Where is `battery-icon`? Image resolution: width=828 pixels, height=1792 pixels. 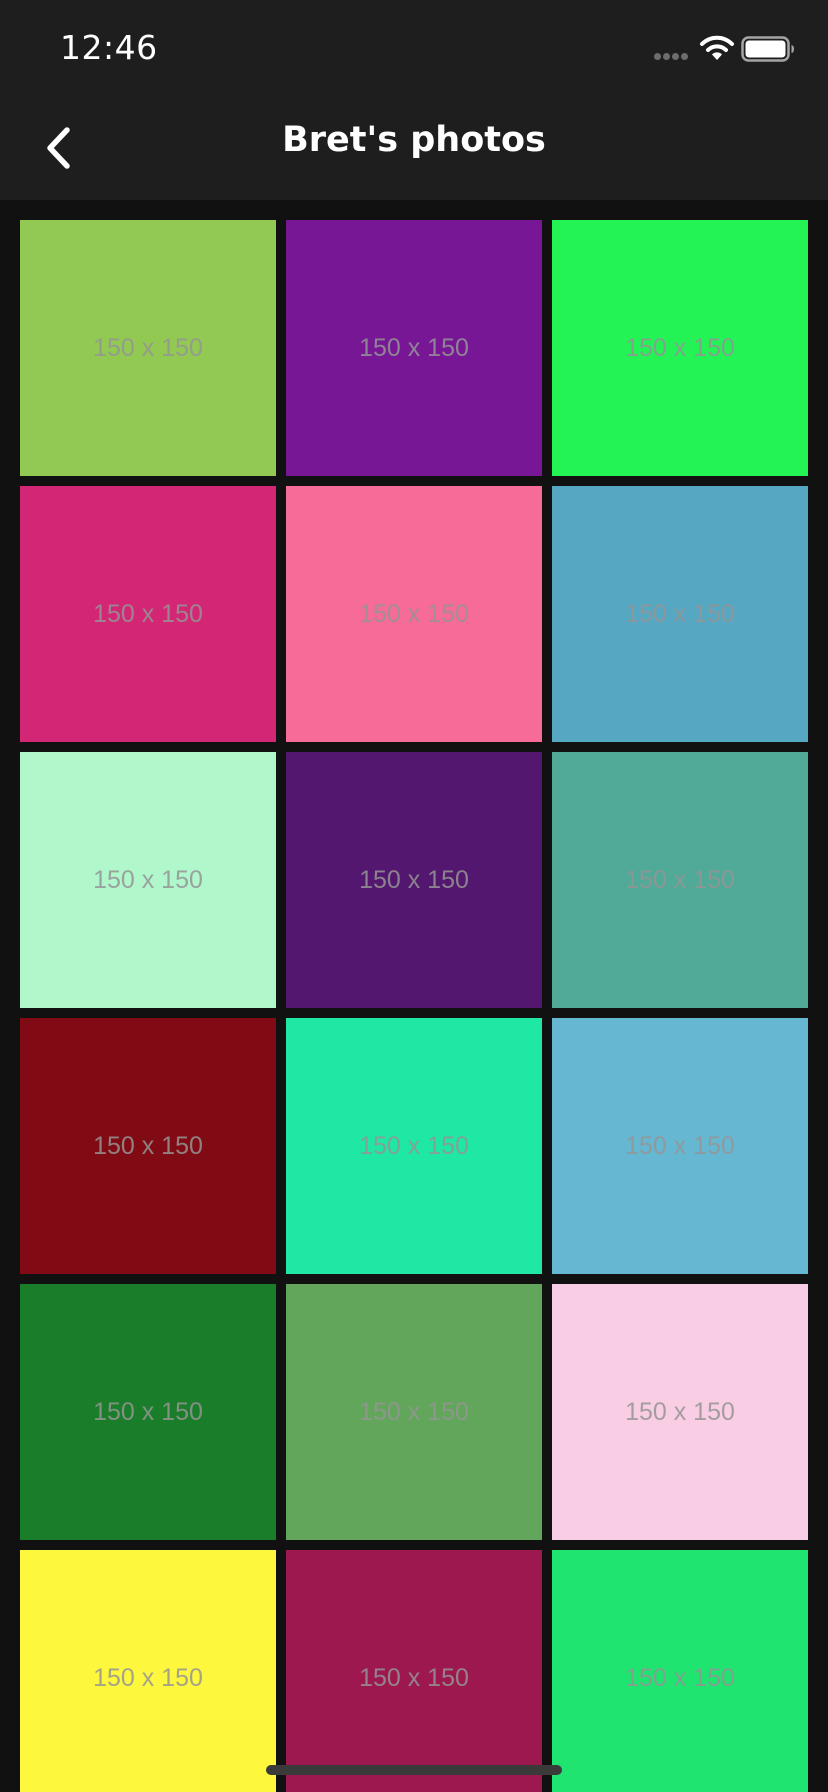
battery-icon is located at coordinates (768, 49).